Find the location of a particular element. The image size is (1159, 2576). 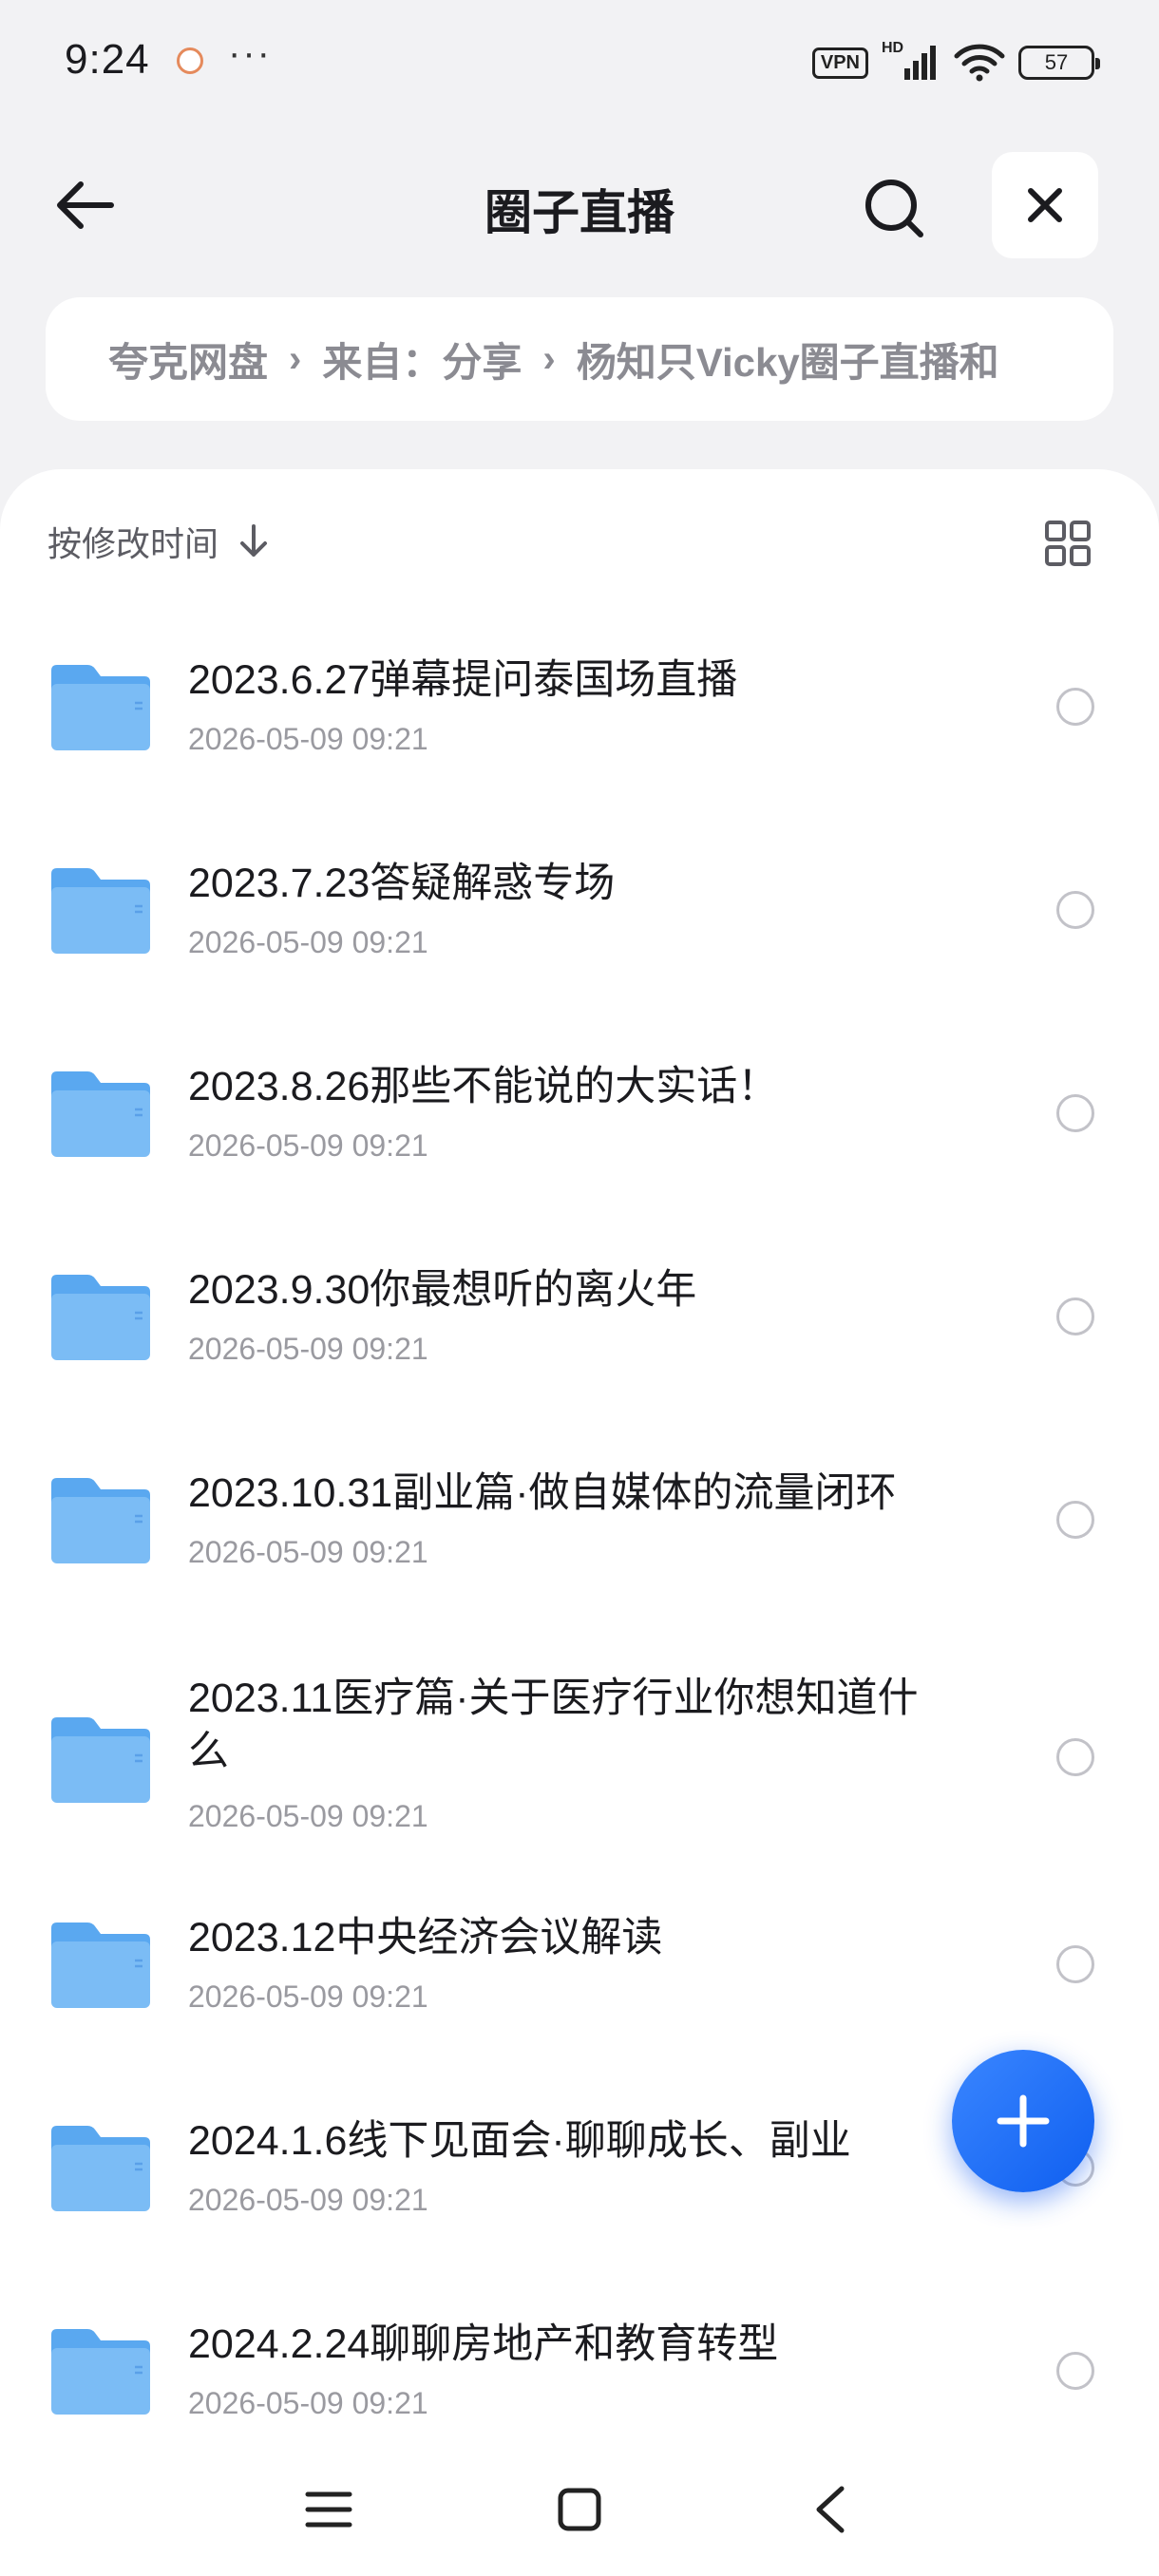

header: 圈子直播 is located at coordinates (579, 205).